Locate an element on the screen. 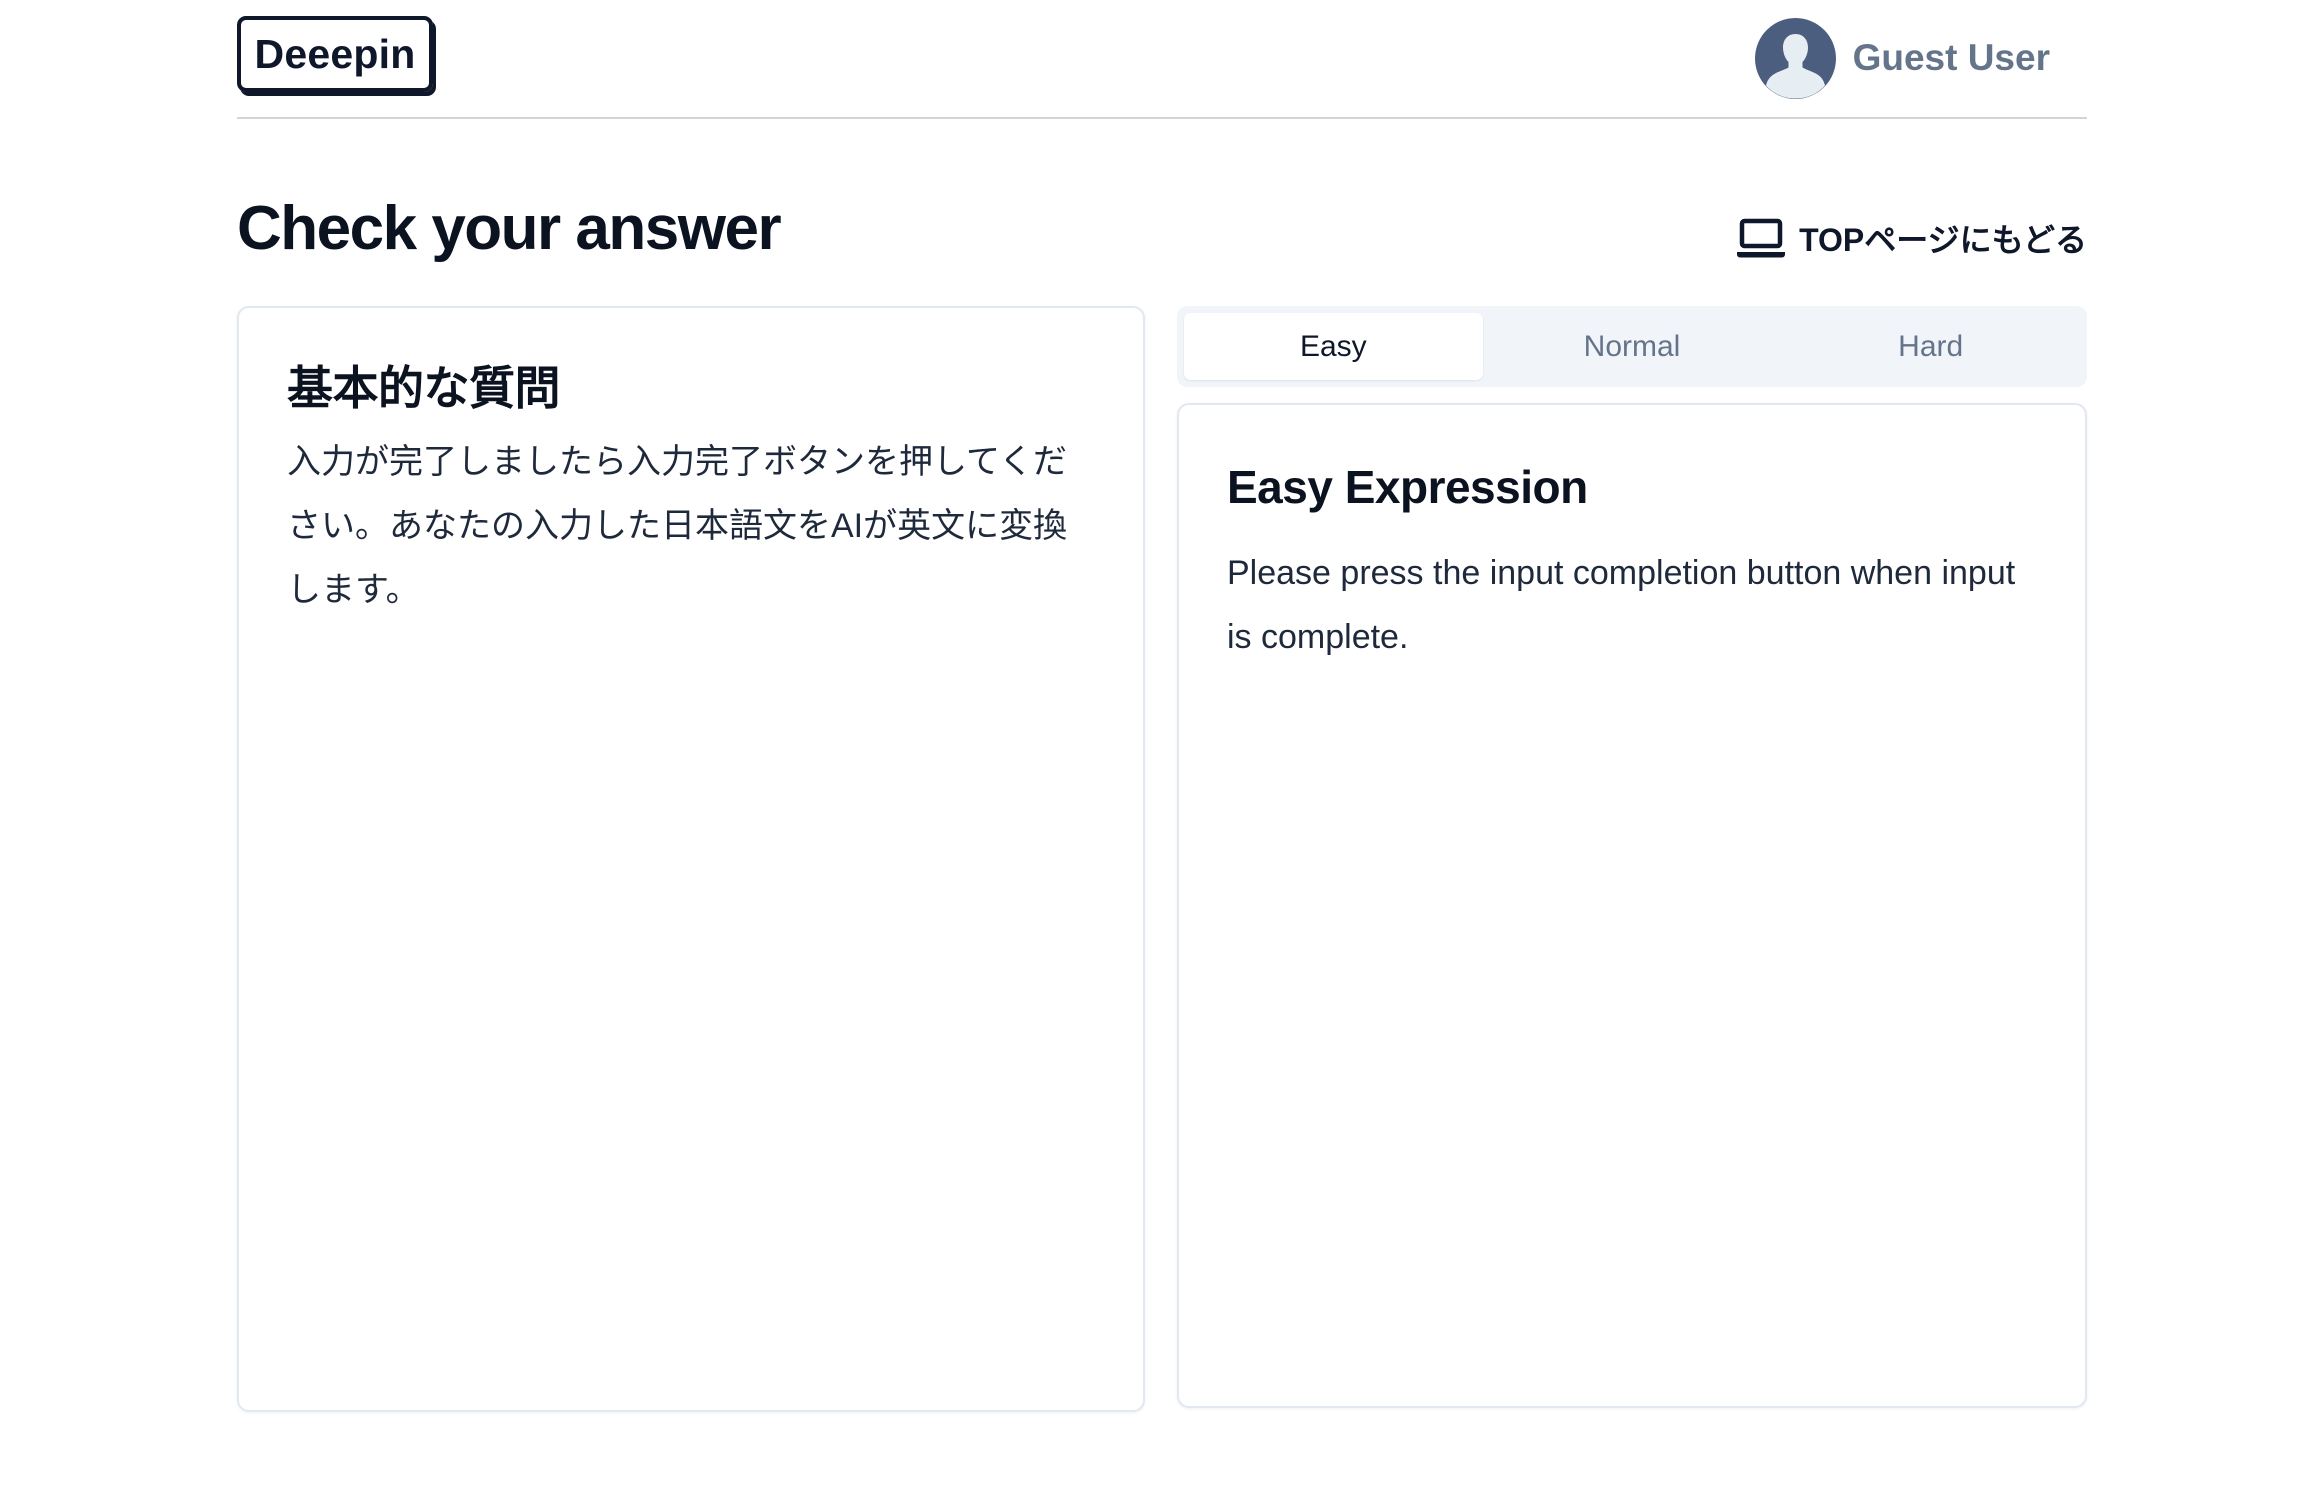  top-header: Deeepin Guest User is located at coordinates (1162, 59).